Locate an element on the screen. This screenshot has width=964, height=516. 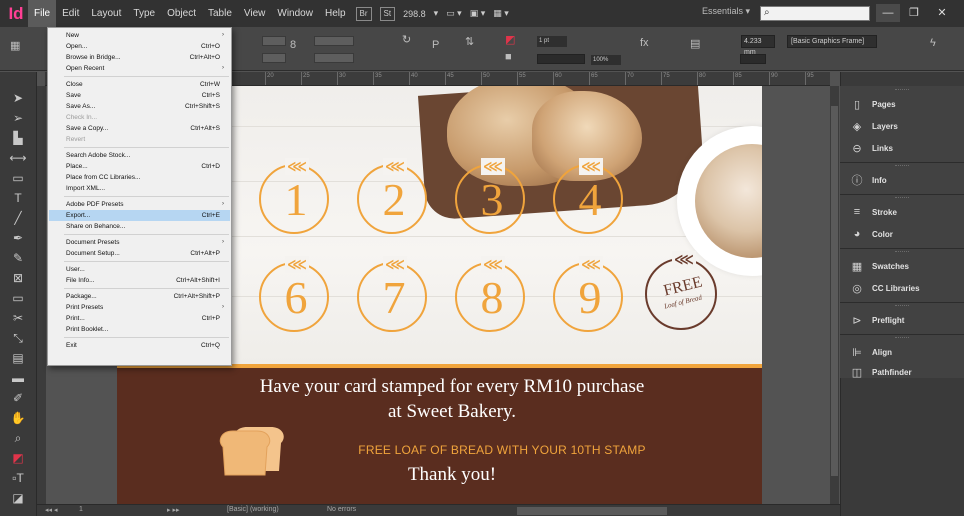
rotate-icon: ↻ is located at coordinates (406, 39).